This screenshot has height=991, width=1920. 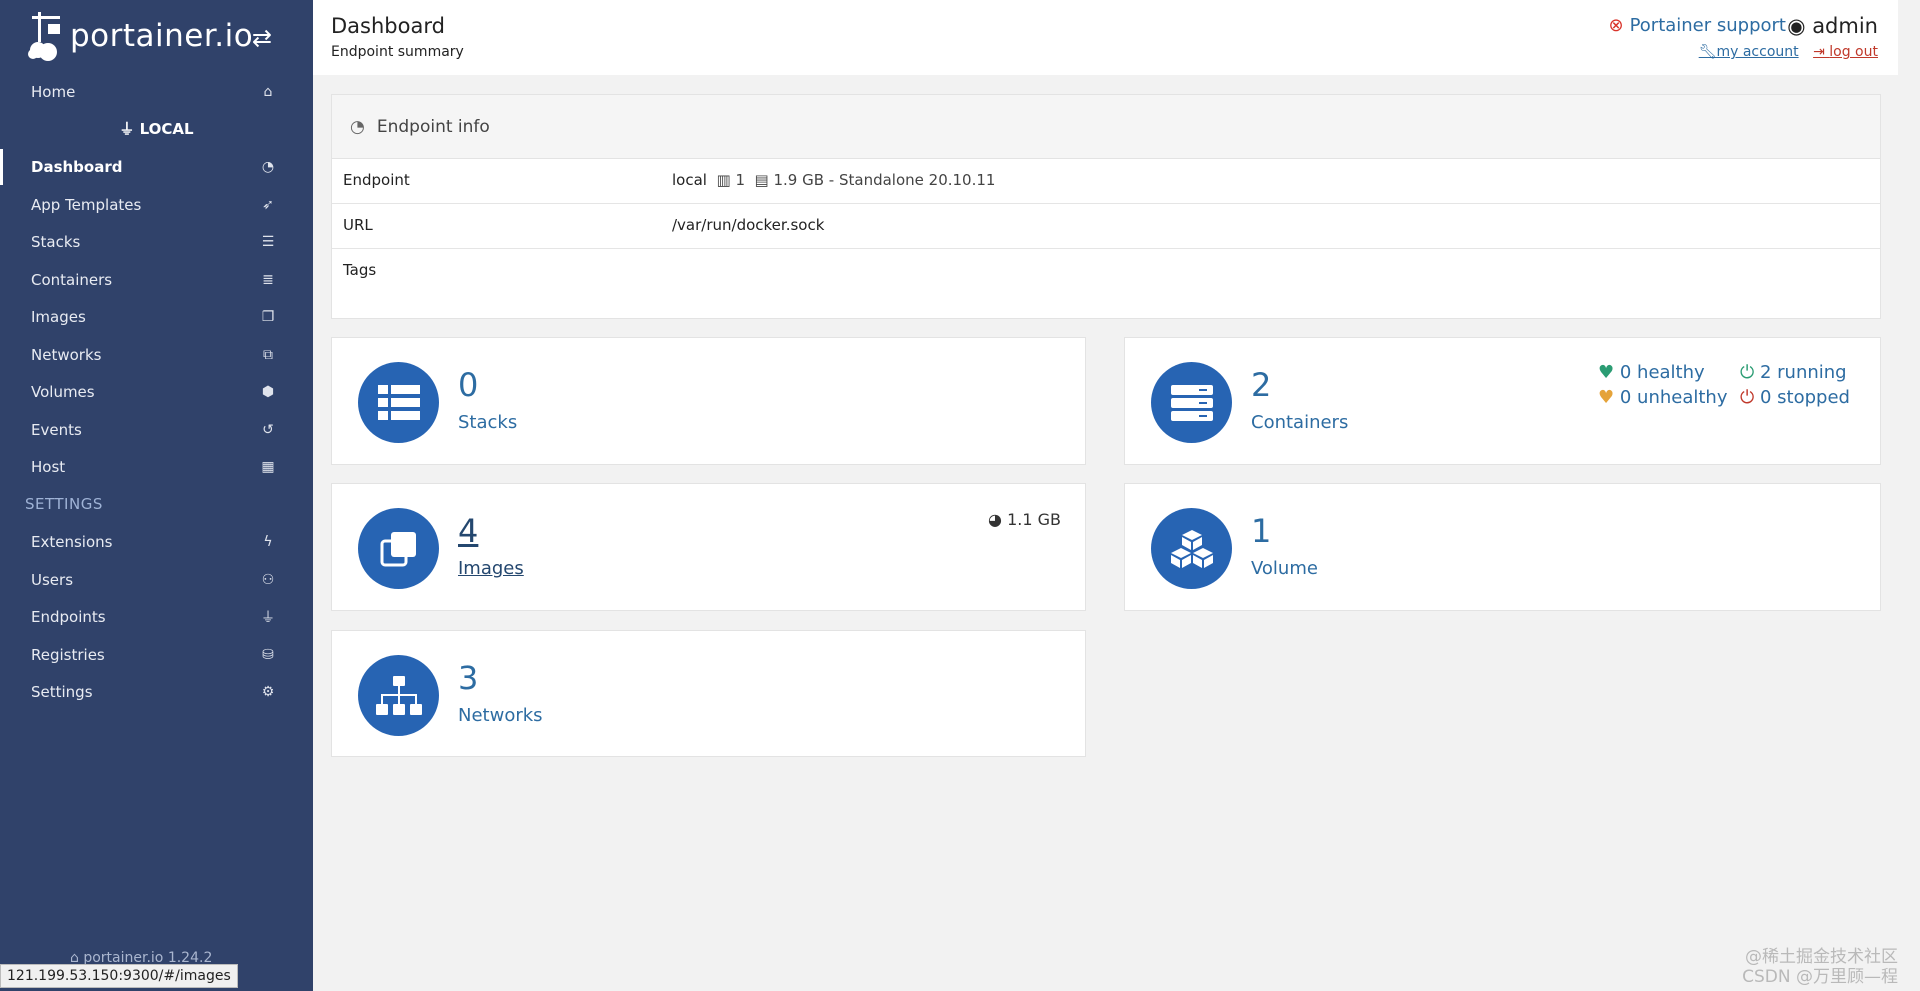 What do you see at coordinates (268, 692) in the screenshot?
I see `cogs-icon: ⚙` at bounding box center [268, 692].